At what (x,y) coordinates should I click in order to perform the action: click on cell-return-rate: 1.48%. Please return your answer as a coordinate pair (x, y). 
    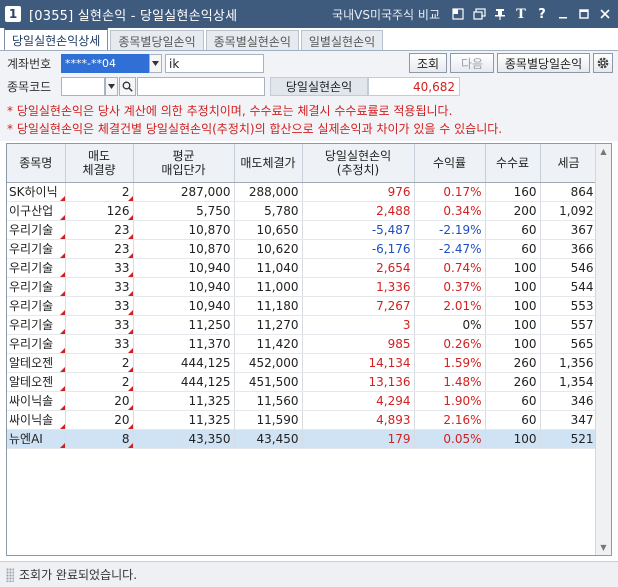
    Looking at the image, I should click on (450, 382).